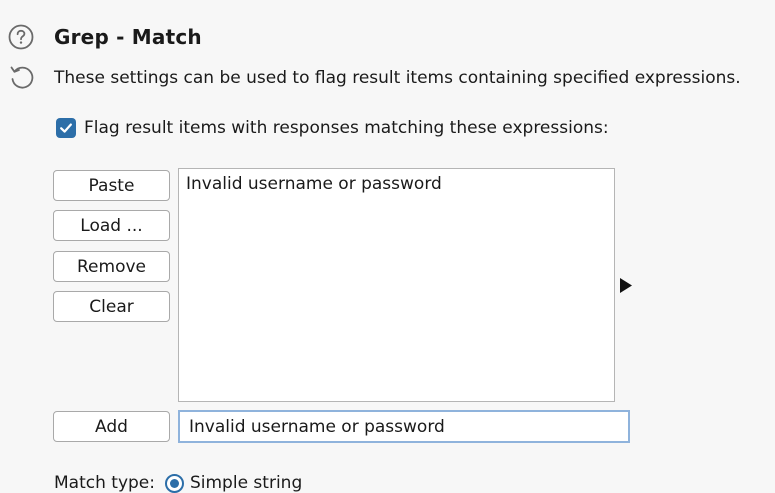  What do you see at coordinates (111, 185) in the screenshot?
I see `paste-button: Paste` at bounding box center [111, 185].